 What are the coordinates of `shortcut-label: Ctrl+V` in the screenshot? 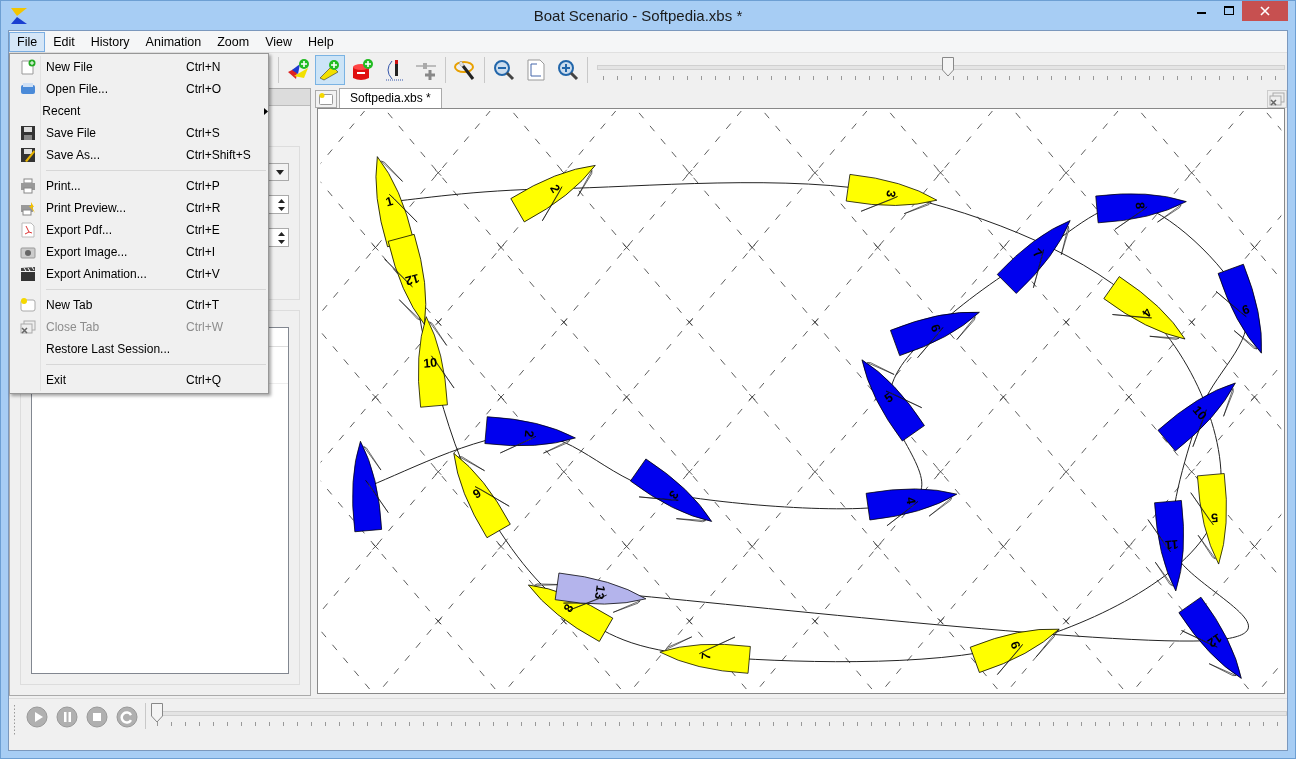 It's located at (203, 274).